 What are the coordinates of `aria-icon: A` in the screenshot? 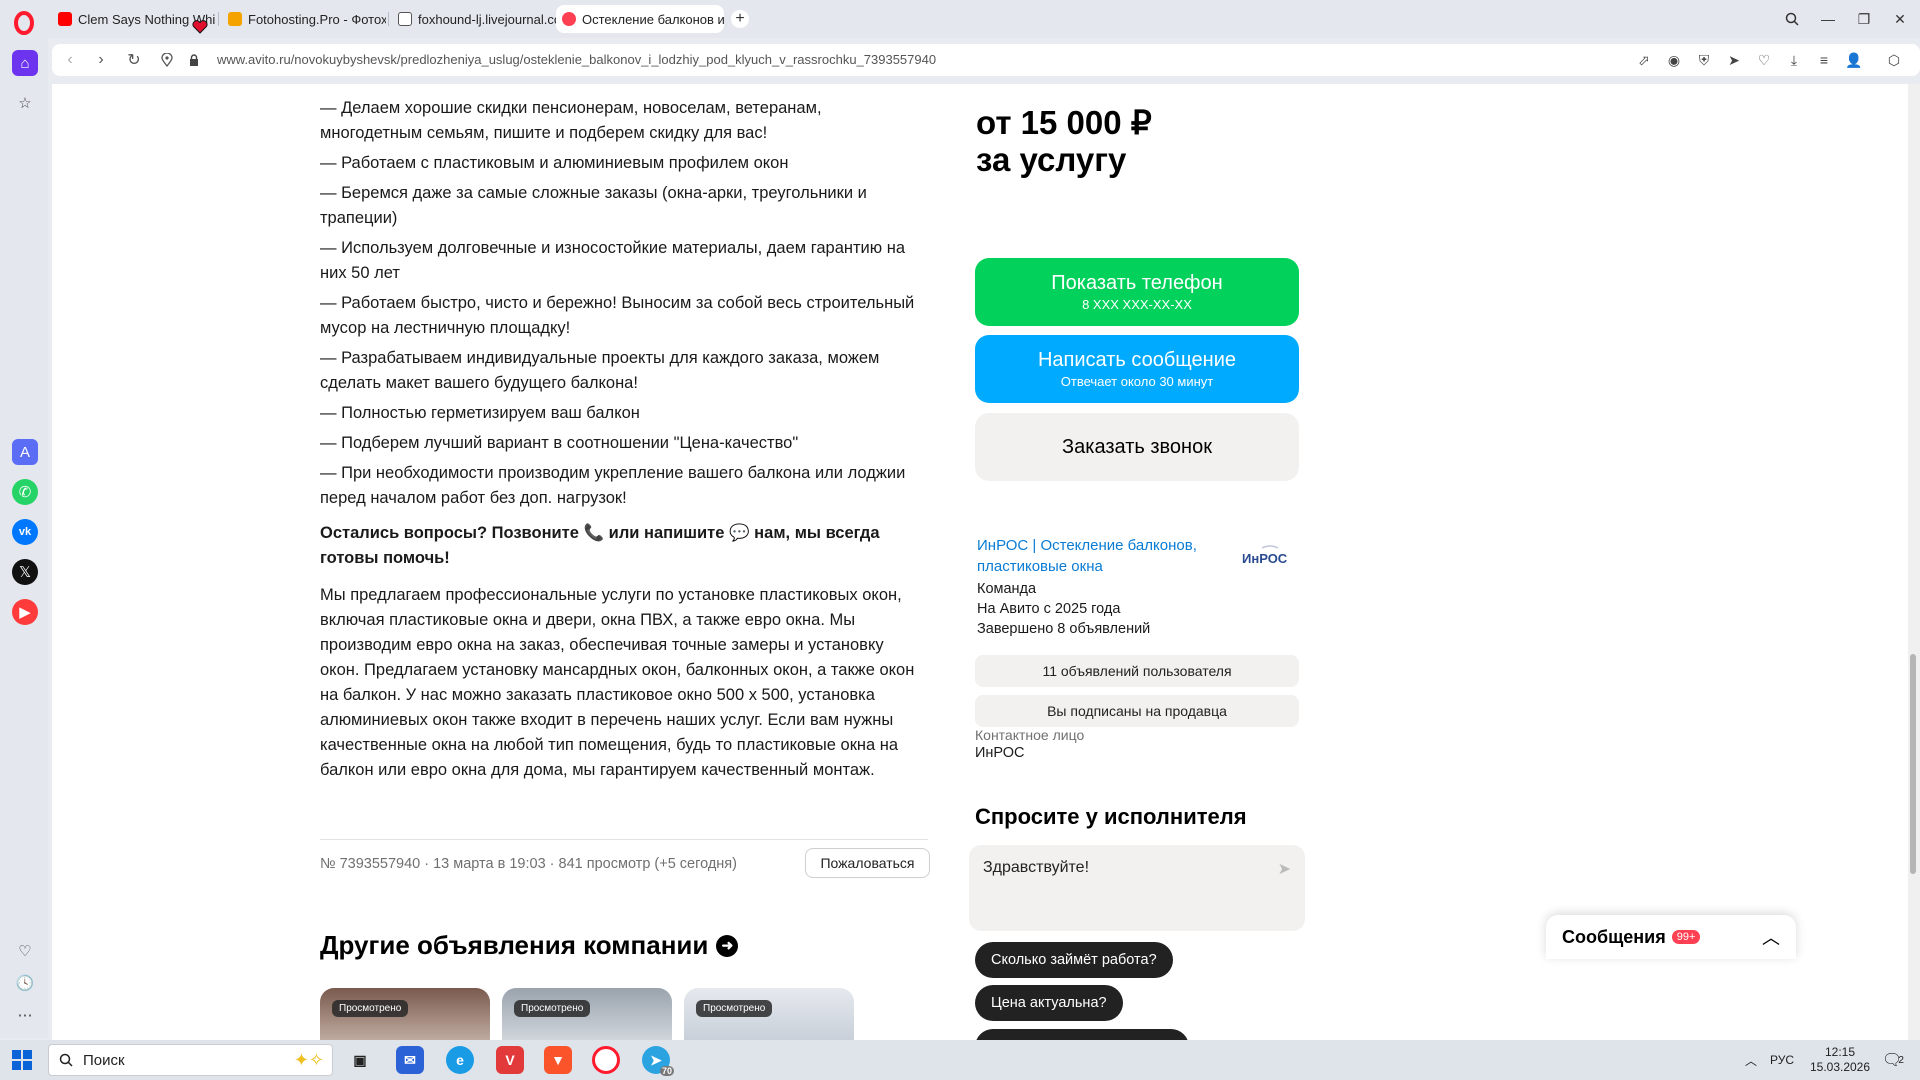 It's located at (25, 452).